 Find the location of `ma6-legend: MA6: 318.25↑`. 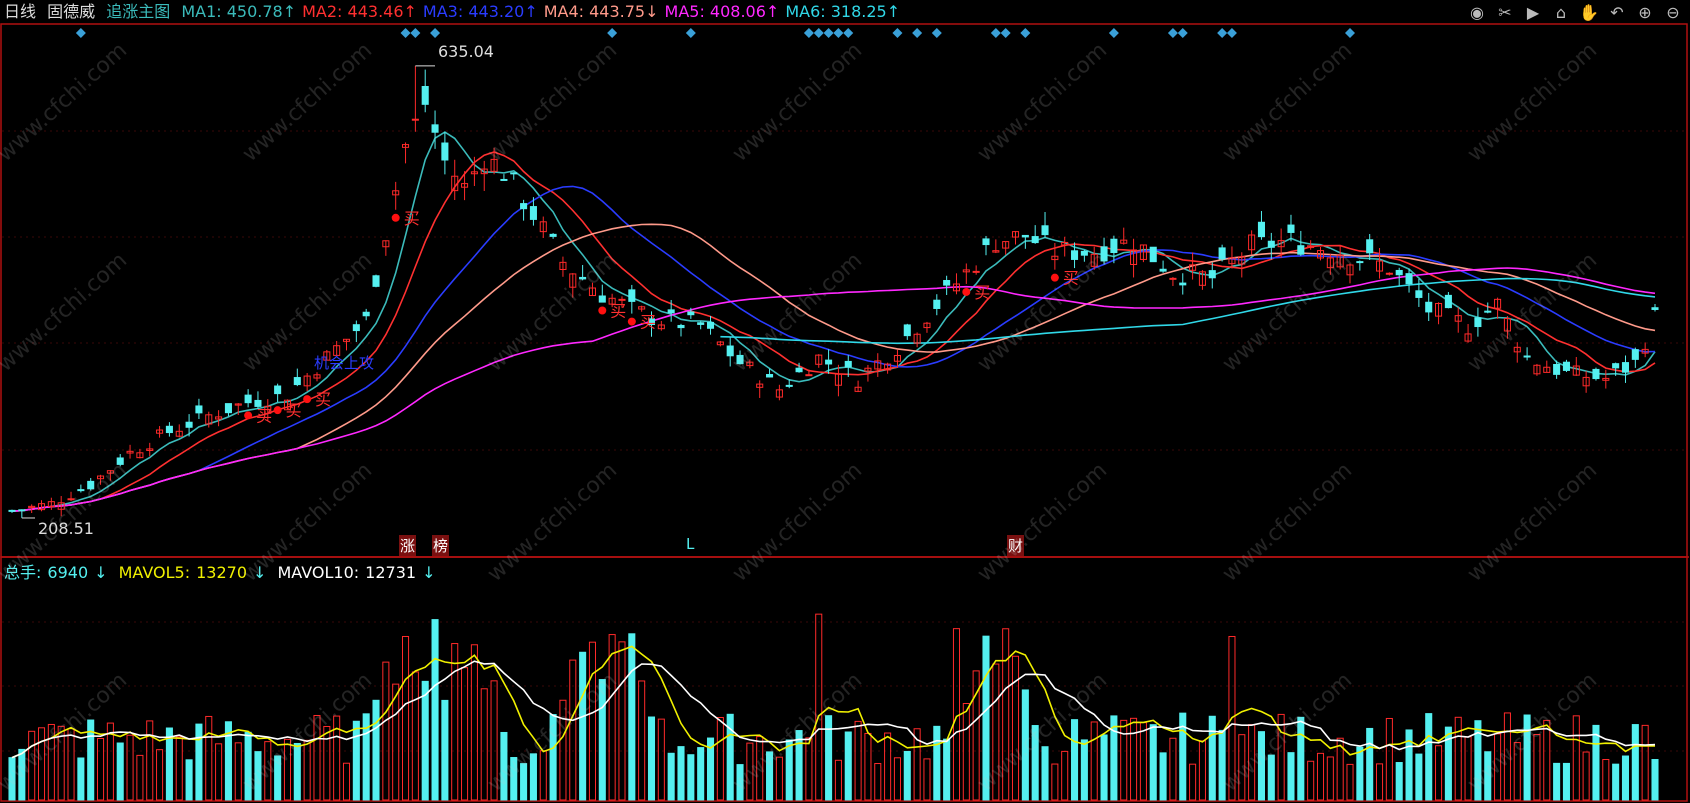

ma6-legend: MA6: 318.25↑ is located at coordinates (843, 11).